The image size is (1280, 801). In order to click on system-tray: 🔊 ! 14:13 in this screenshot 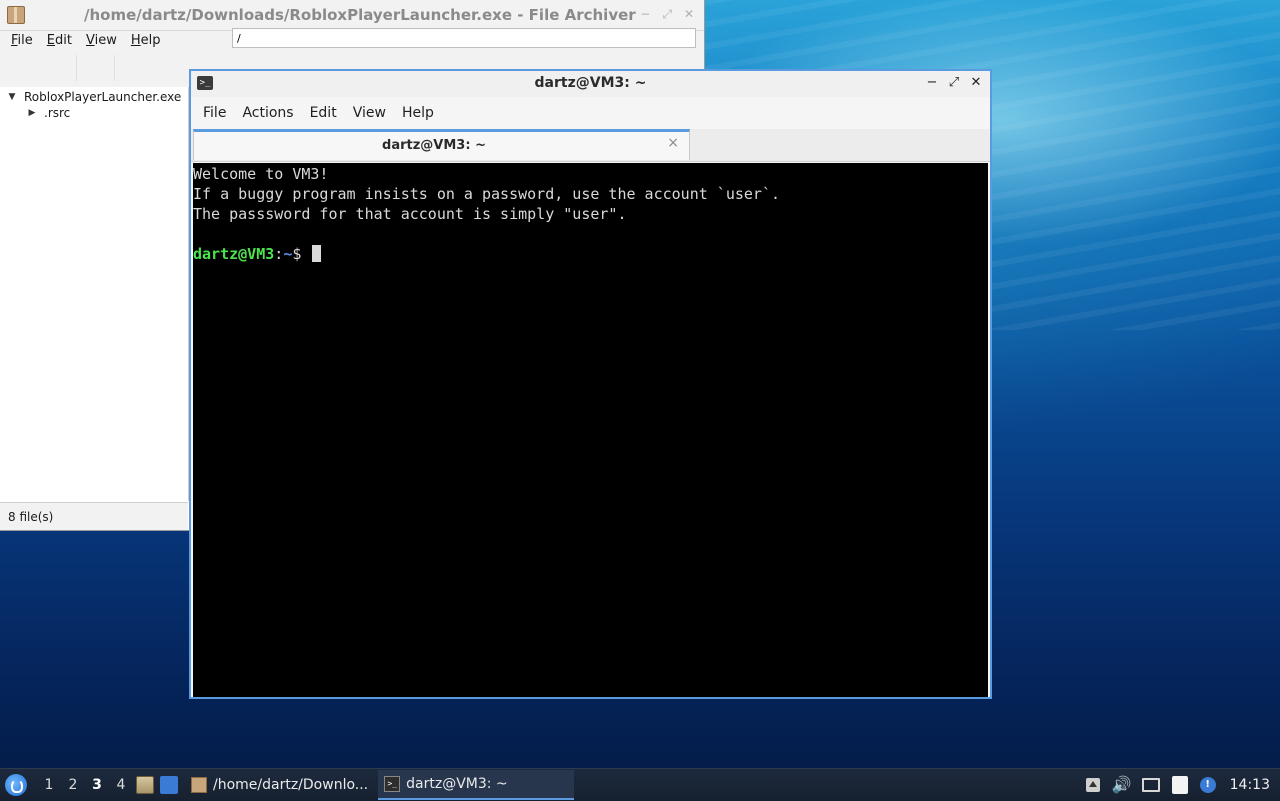, I will do `click(1180, 785)`.